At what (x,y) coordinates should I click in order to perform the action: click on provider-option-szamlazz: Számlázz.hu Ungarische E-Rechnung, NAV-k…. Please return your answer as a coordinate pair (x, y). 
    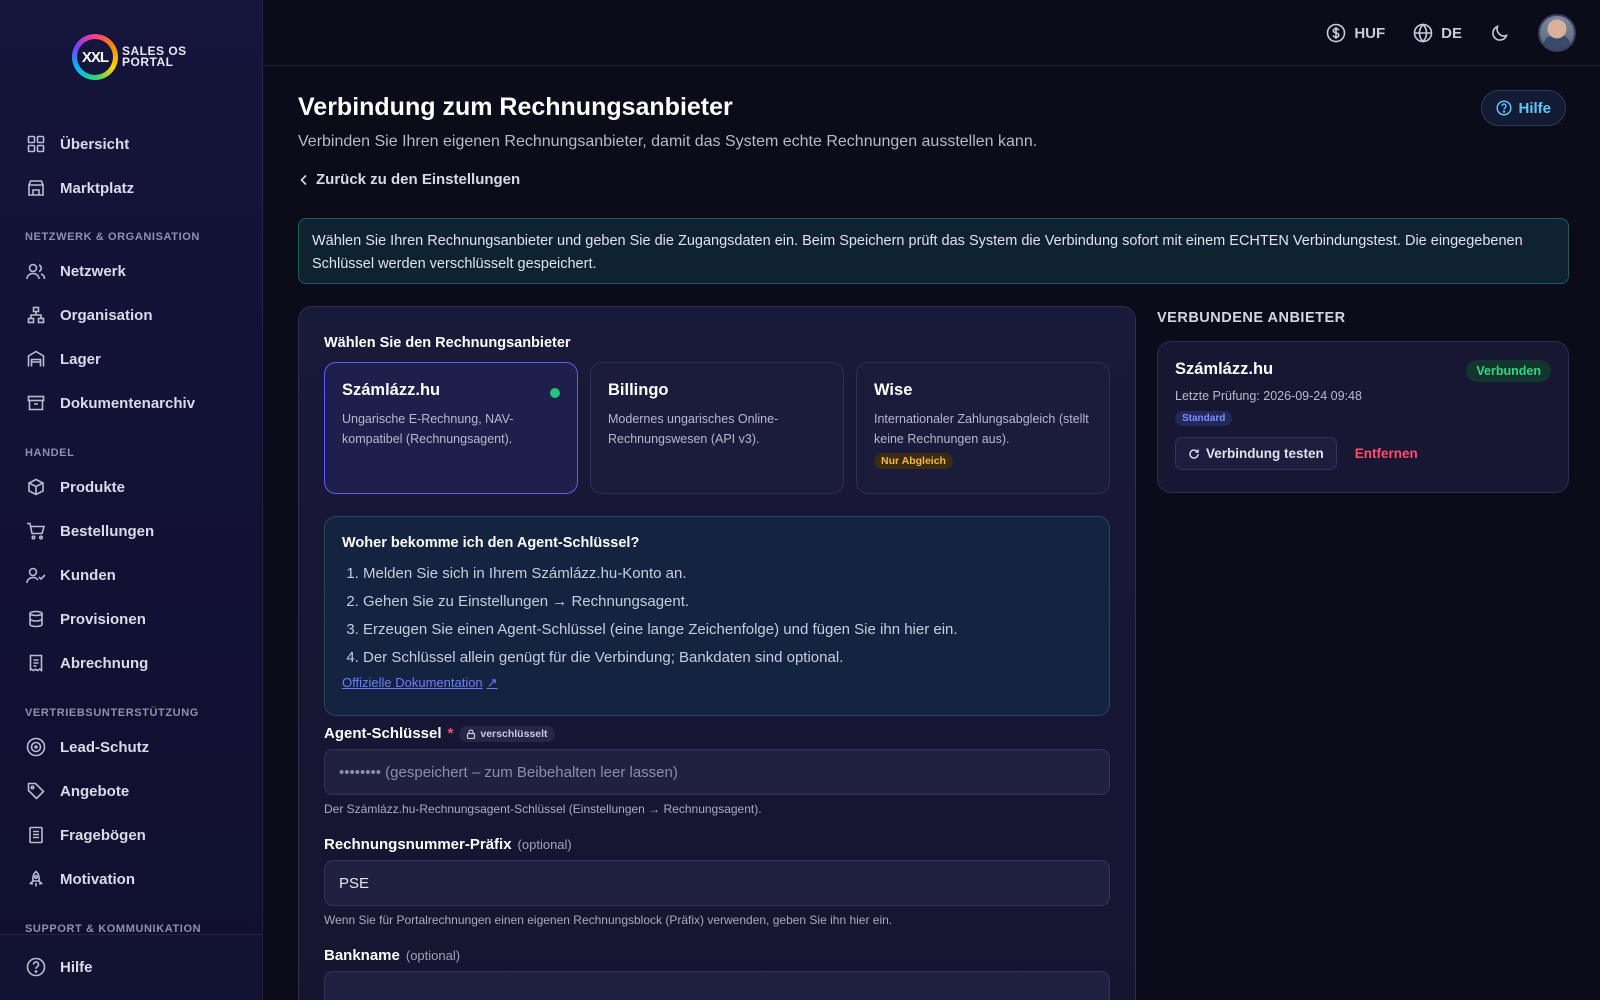
    Looking at the image, I should click on (451, 428).